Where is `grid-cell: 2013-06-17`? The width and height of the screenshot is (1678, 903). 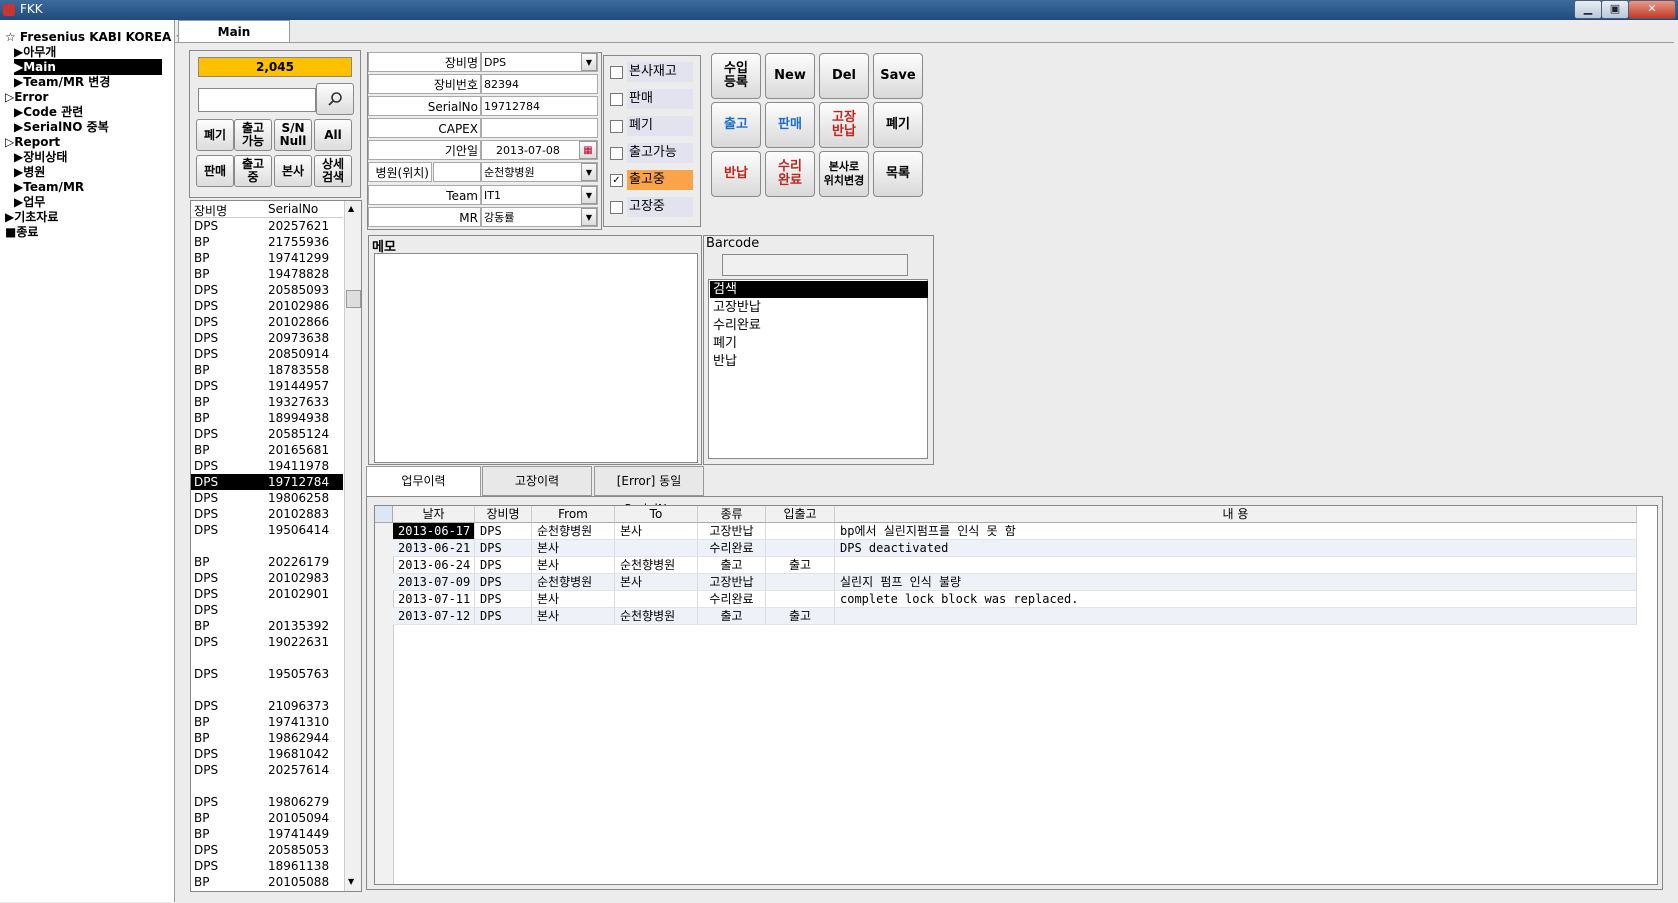 grid-cell: 2013-06-17 is located at coordinates (434, 531).